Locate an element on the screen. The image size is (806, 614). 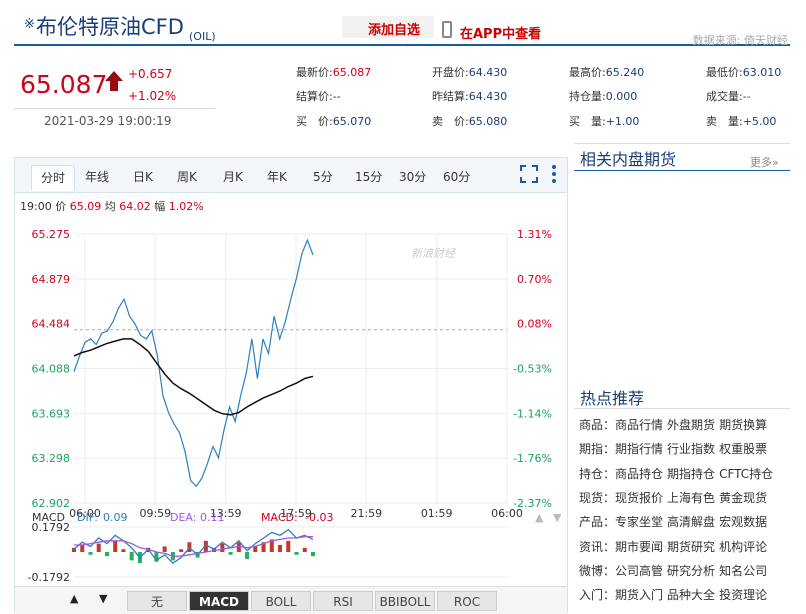
tab-5: 年K is located at coordinates (277, 176).